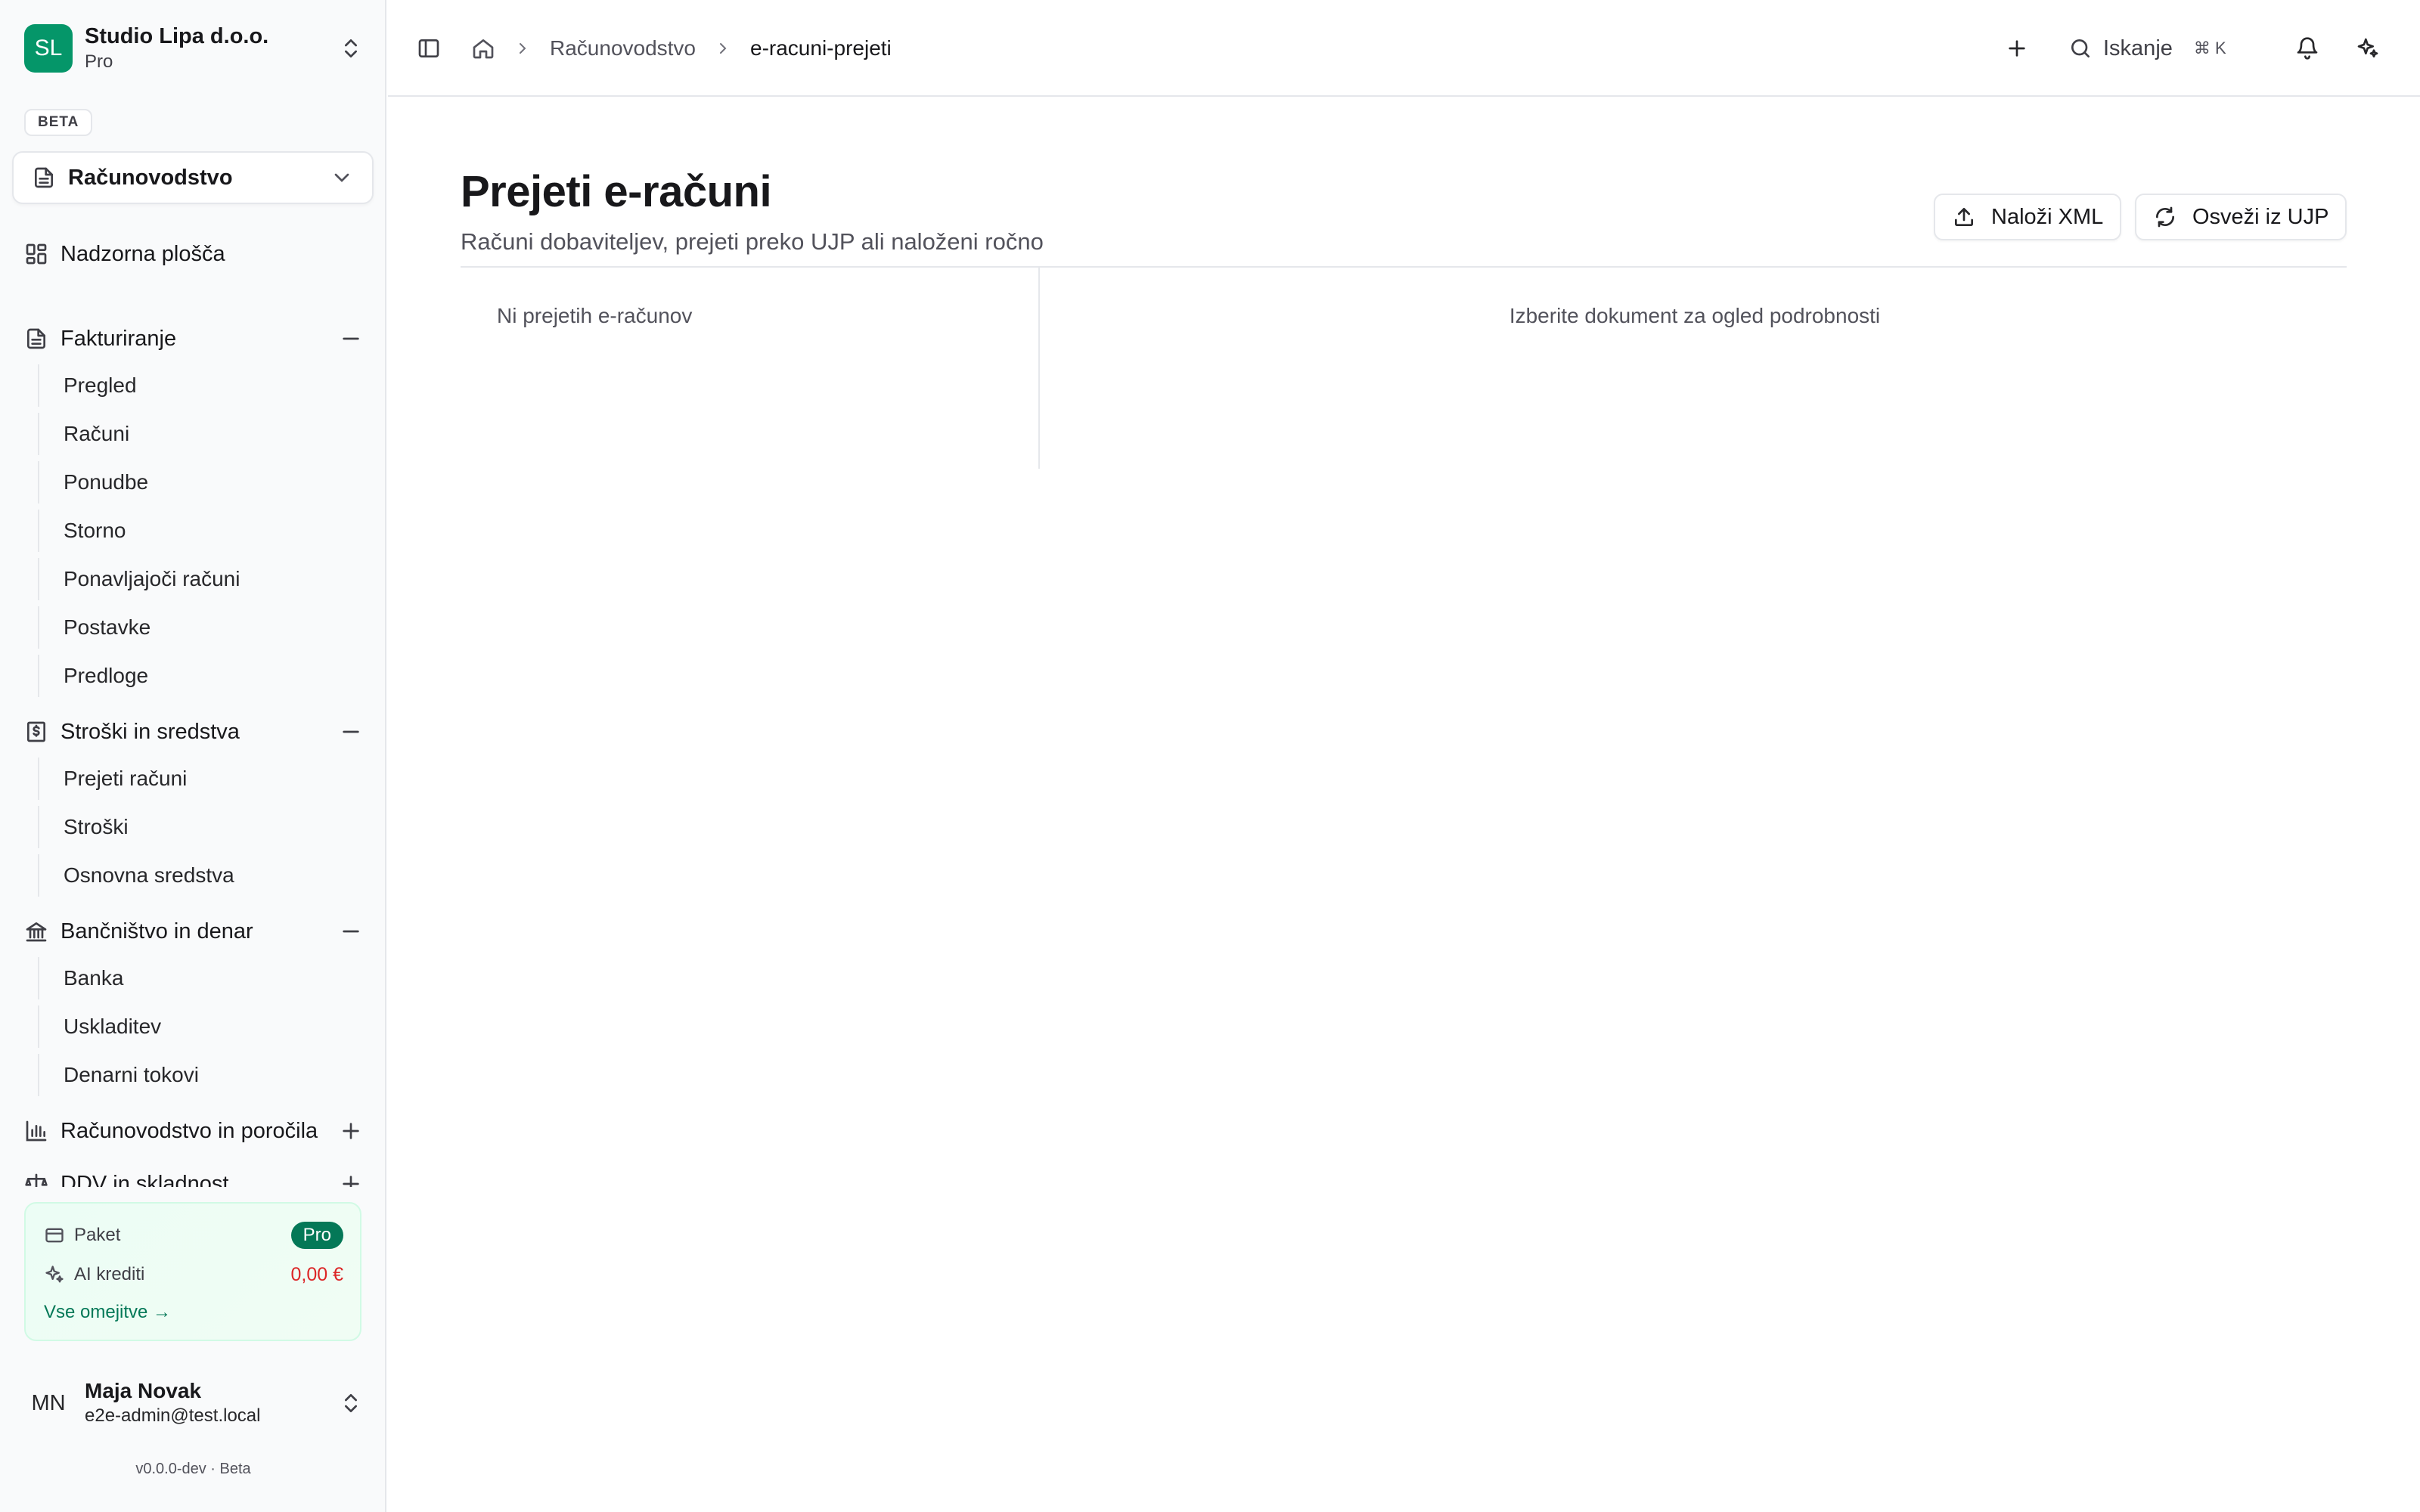 This screenshot has height=1512, width=2420. I want to click on org-name: Studio Lipa d.o.o., so click(177, 36).